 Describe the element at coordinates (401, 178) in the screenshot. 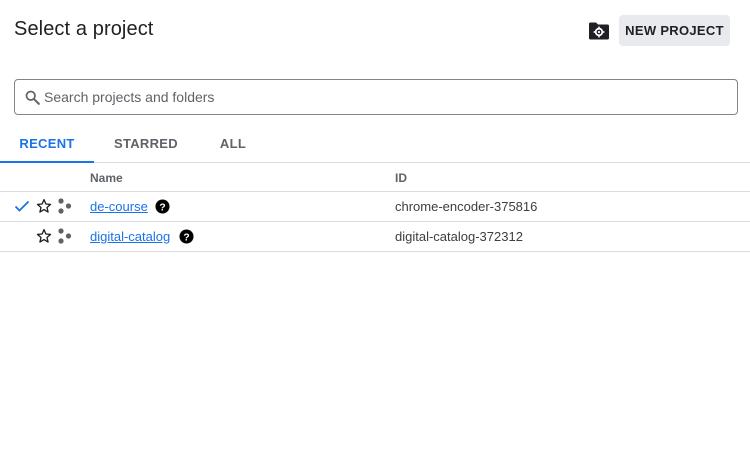

I see `column-header-id: ID` at that location.